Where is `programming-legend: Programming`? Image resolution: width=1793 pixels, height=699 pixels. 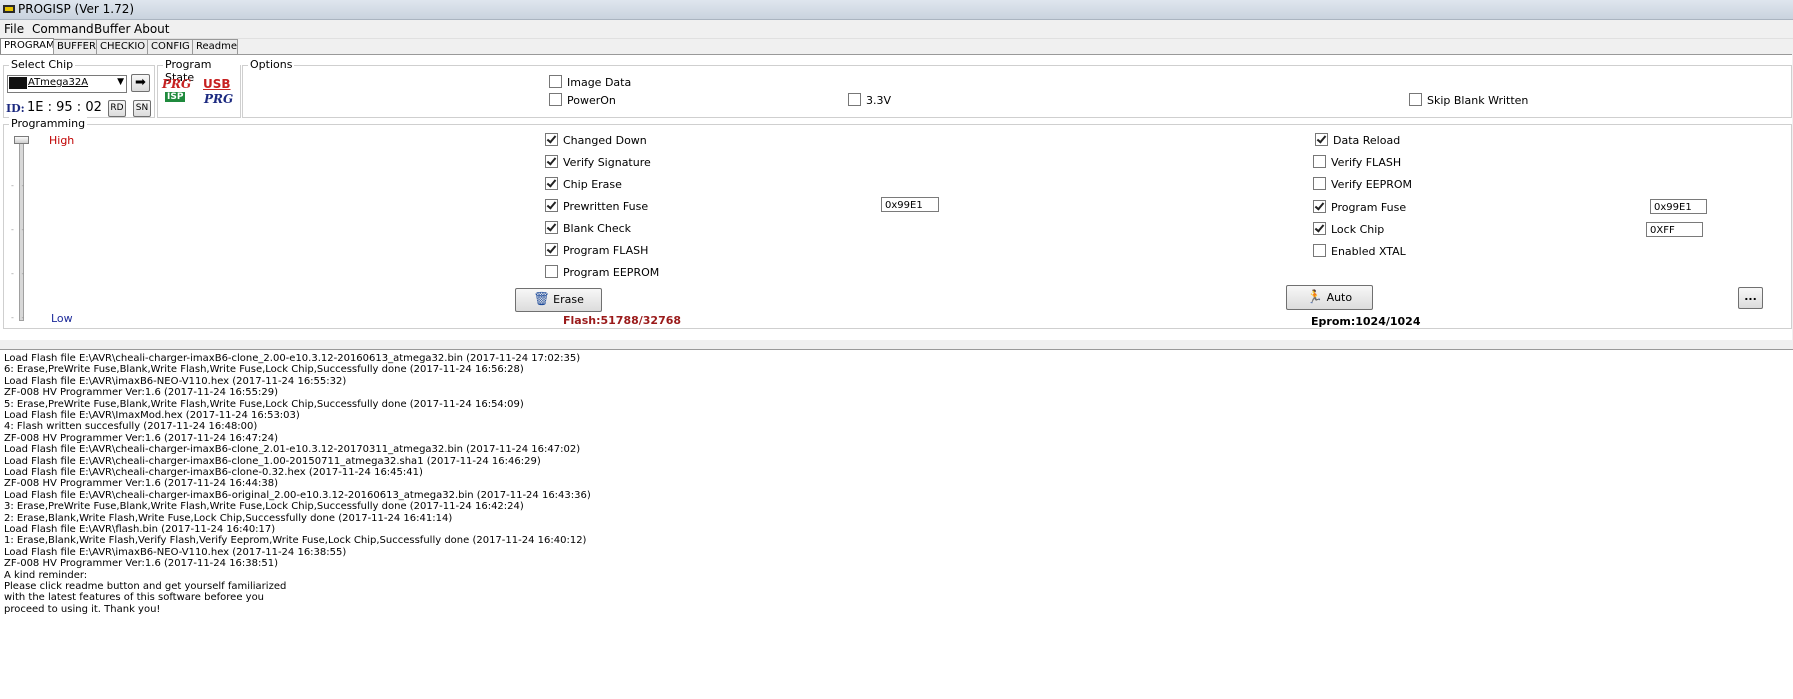
programming-legend: Programming is located at coordinates (48, 123).